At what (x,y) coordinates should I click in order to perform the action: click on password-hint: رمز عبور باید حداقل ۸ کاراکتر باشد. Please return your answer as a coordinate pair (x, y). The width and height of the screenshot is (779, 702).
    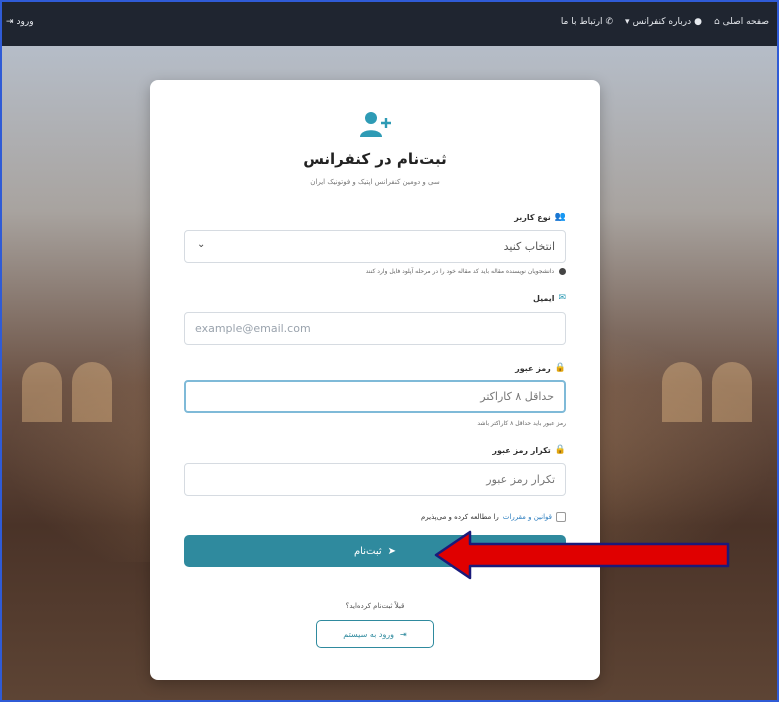
    Looking at the image, I should click on (521, 423).